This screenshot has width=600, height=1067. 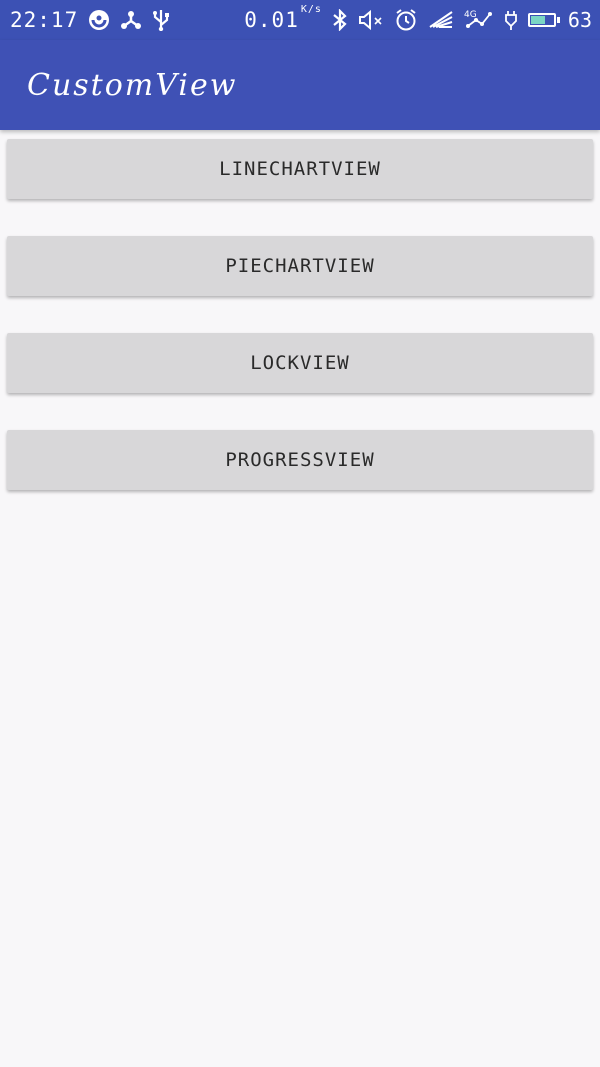 I want to click on status-right-icons: 4G, so click(x=446, y=20).